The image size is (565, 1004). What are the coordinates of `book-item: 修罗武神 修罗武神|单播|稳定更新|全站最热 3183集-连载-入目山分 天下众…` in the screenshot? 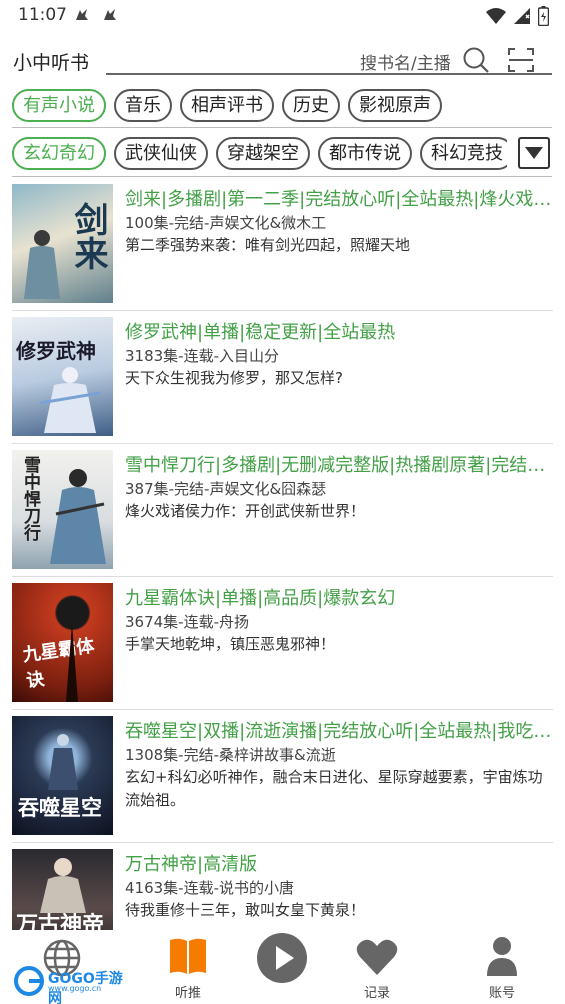 It's located at (282, 377).